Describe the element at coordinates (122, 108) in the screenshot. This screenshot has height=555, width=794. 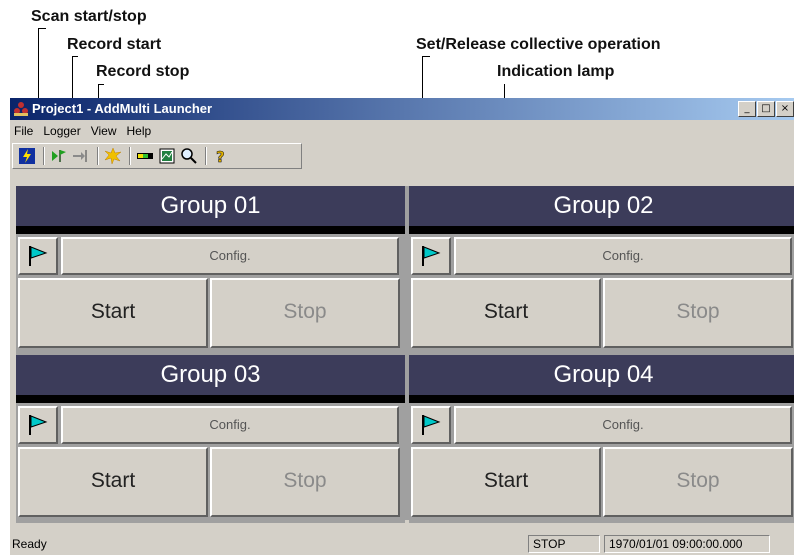
I see `window-title: Project1 - AddMulti Launcher` at that location.